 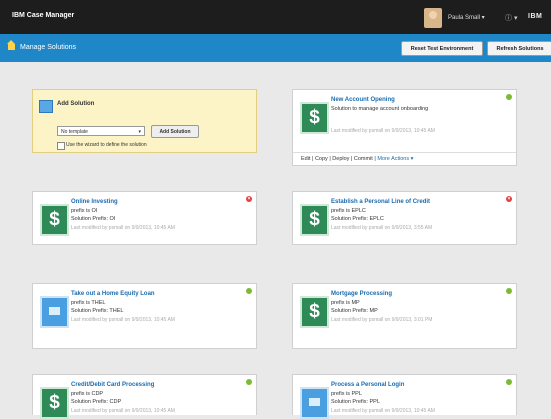 I want to click on solution-title: Process a Personal Login, so click(x=367, y=385).